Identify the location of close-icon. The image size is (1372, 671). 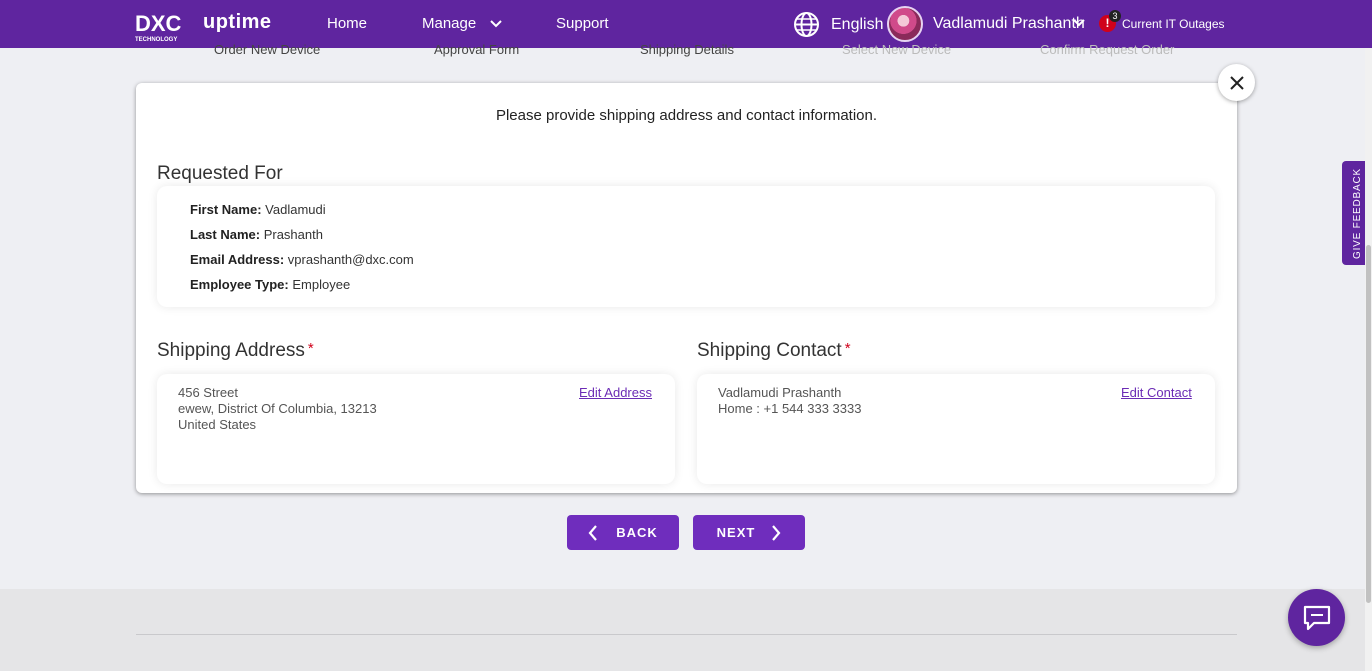
(1236, 82).